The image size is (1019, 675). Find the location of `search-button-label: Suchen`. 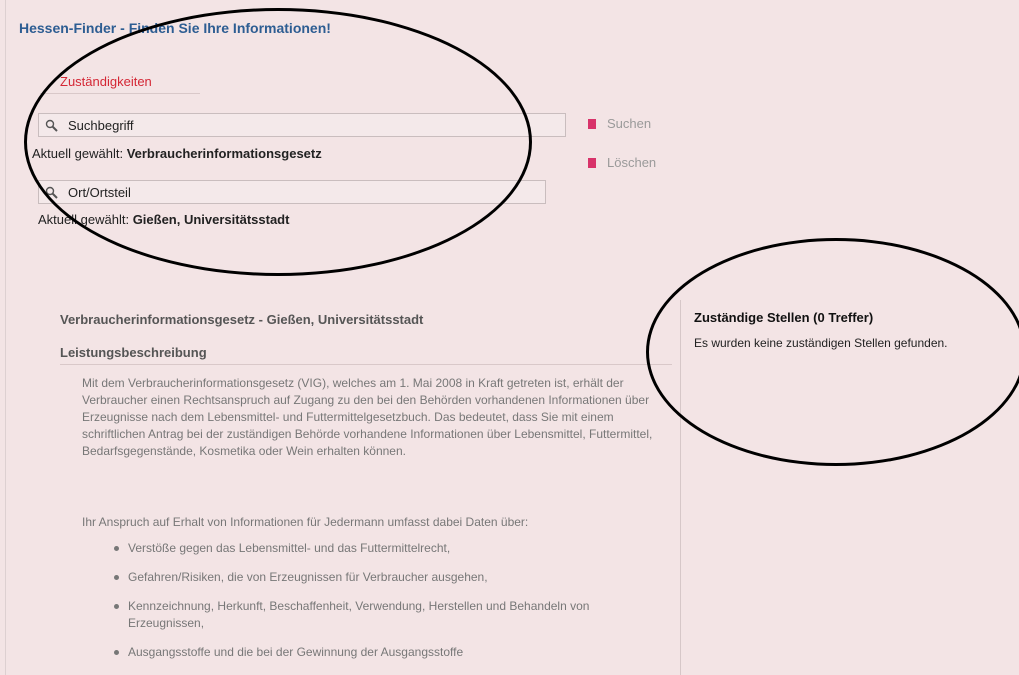

search-button-label: Suchen is located at coordinates (629, 123).